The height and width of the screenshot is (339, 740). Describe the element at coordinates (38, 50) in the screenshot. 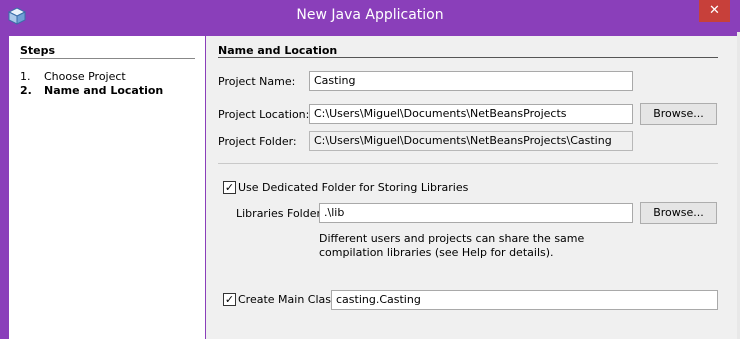

I see `steps-heading: Steps` at that location.